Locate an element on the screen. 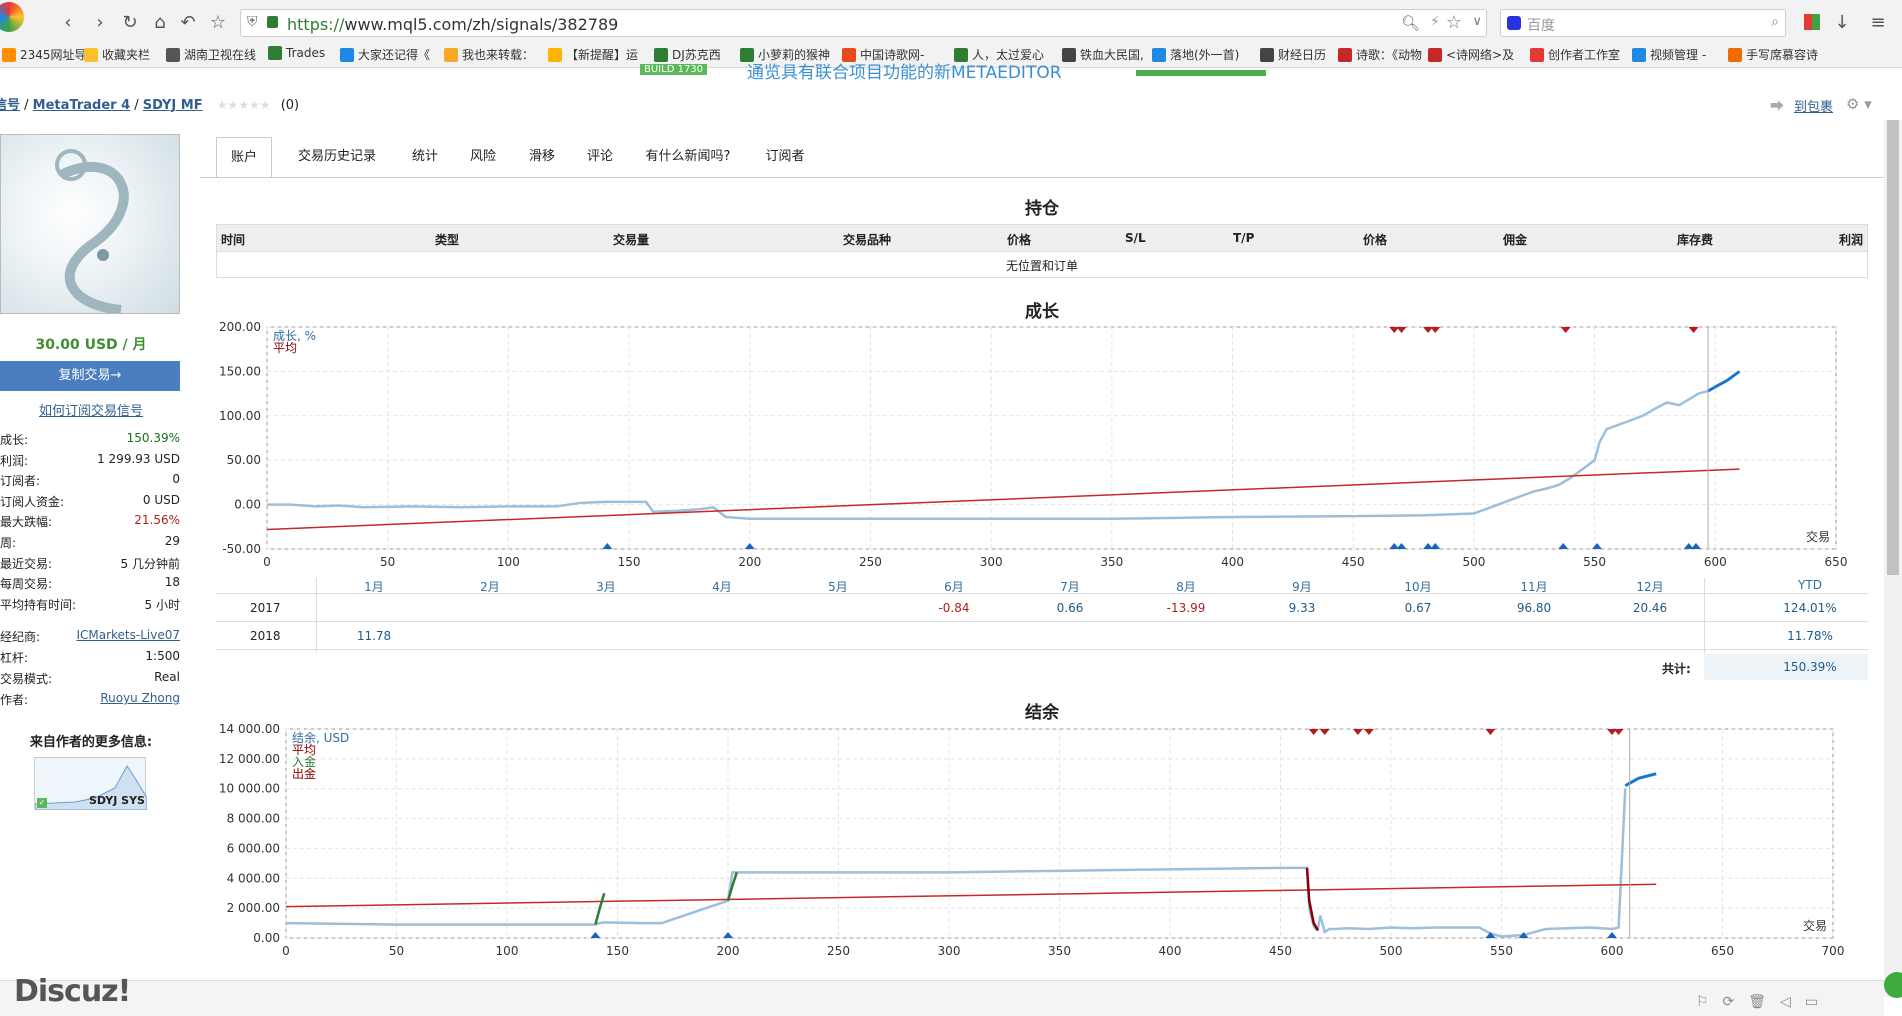 This screenshot has width=1902, height=1016. bookmark-item: 我也来转载： is located at coordinates (489, 54).